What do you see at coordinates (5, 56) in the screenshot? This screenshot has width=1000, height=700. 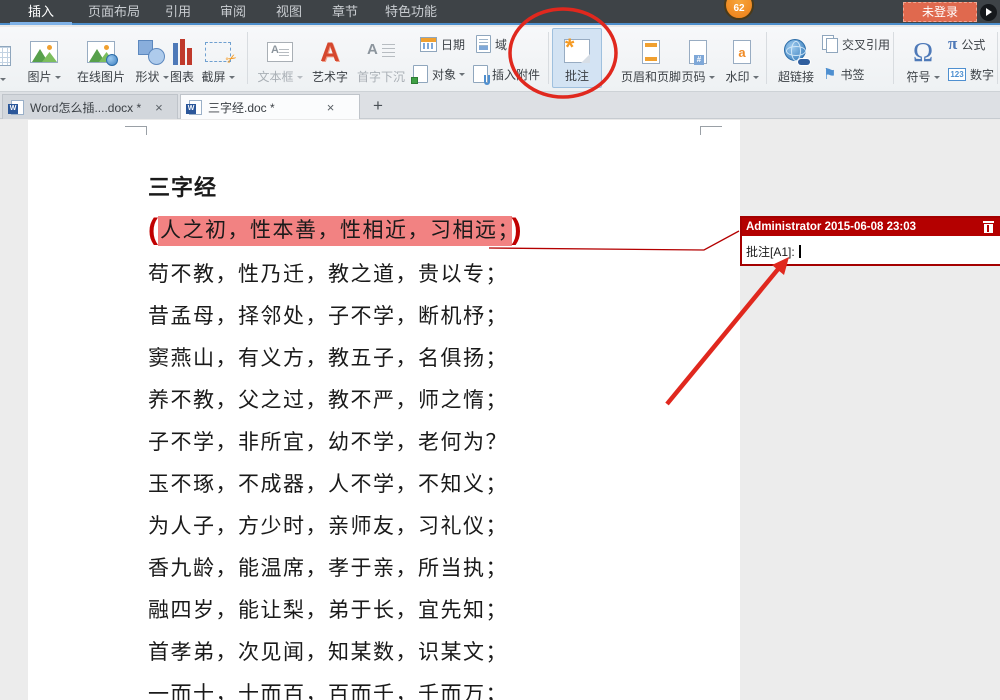 I see `table-icon` at bounding box center [5, 56].